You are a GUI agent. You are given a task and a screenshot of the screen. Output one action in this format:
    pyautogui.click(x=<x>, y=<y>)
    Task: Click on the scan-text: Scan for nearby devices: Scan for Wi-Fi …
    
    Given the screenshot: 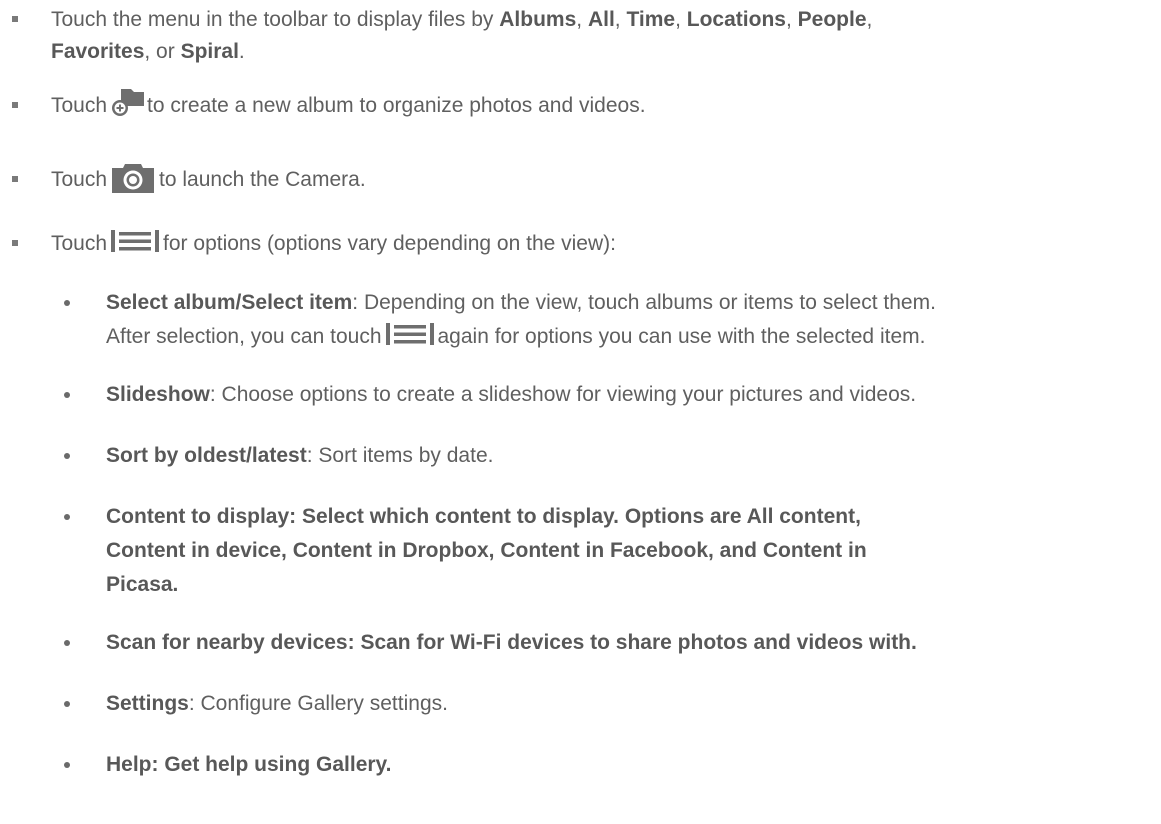 What is the action you would take?
    pyautogui.click(x=511, y=642)
    